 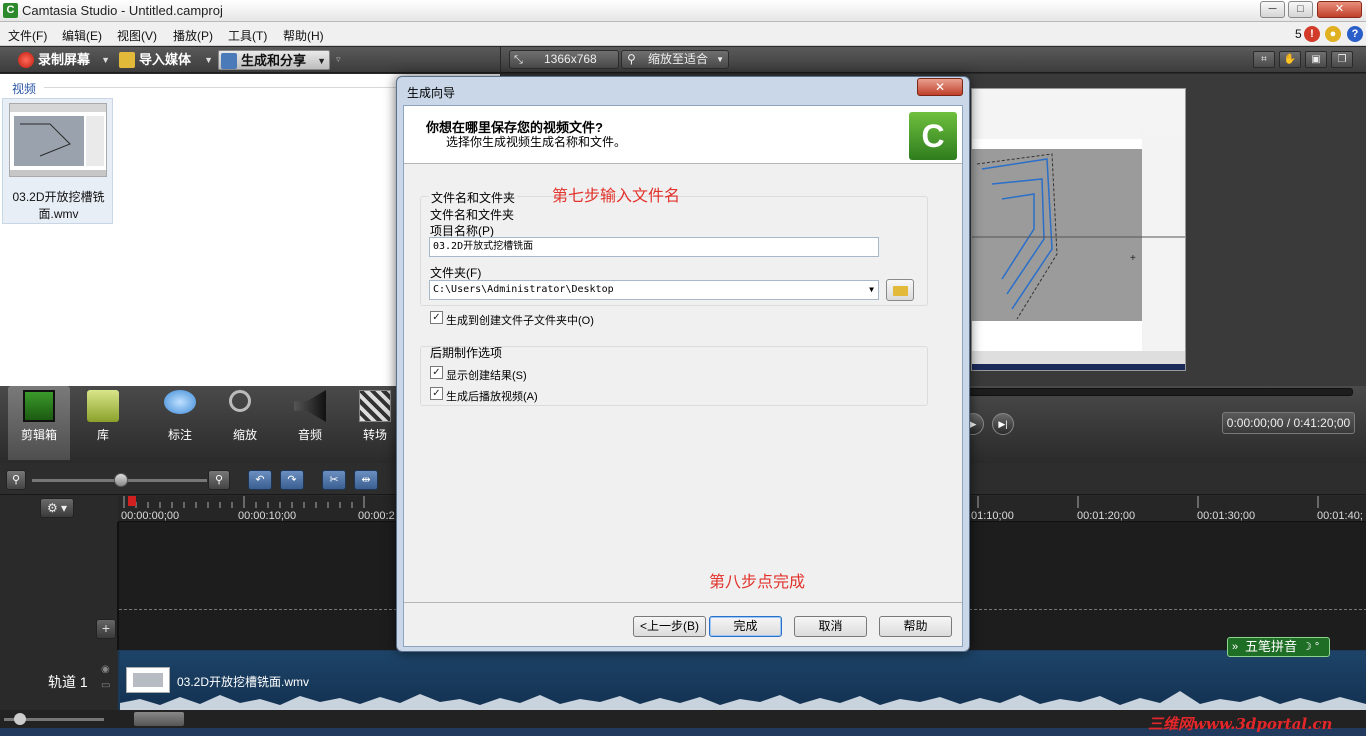 What do you see at coordinates (518, 60) in the screenshot?
I see `resize-icon: ⤡` at bounding box center [518, 60].